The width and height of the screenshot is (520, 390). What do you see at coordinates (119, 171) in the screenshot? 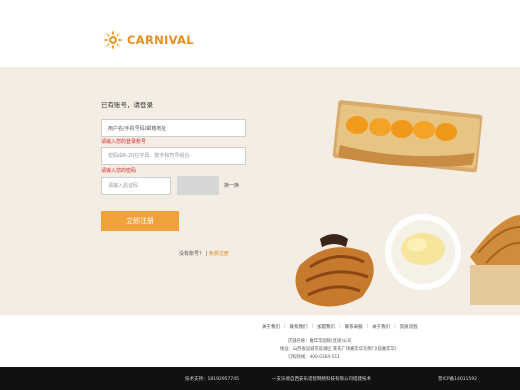
I see `password-error-text: 请输入您的密码` at bounding box center [119, 171].